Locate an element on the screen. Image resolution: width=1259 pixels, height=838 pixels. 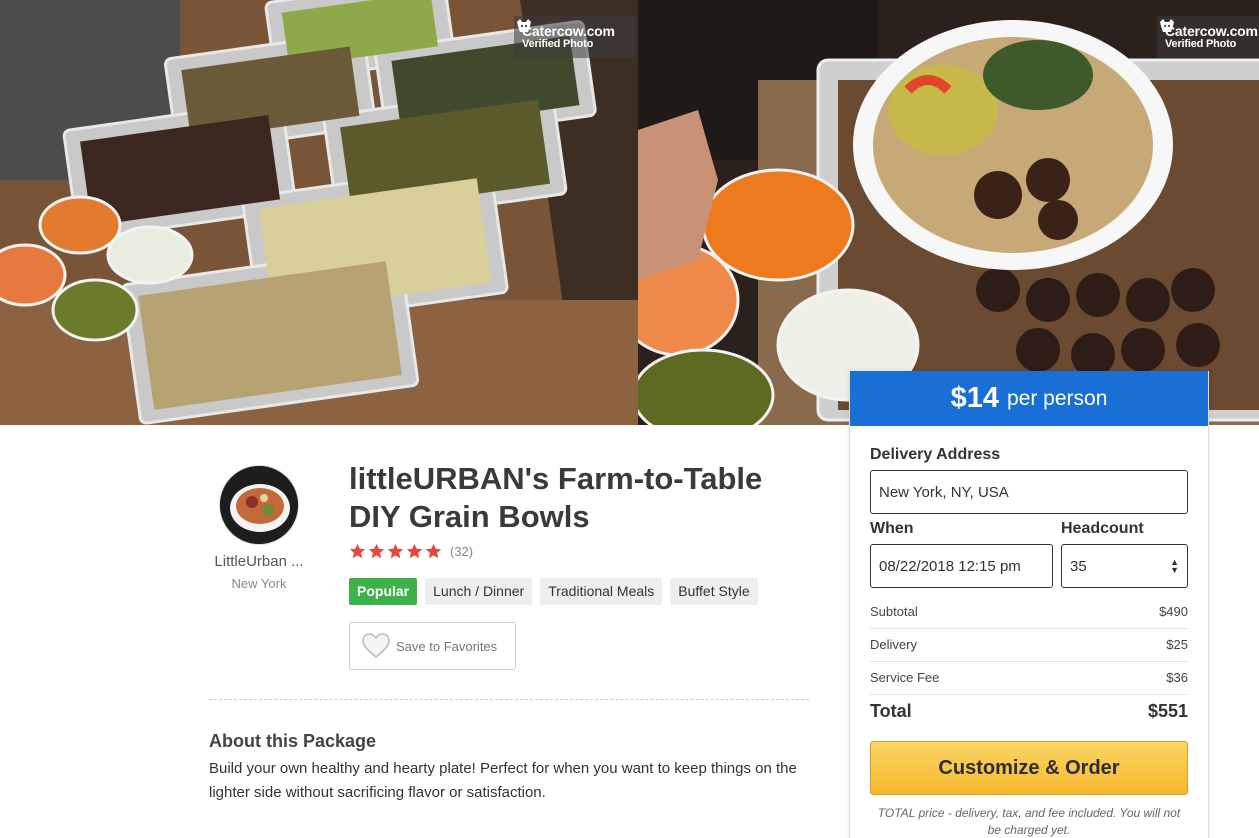
when-label: When is located at coordinates (892, 528).